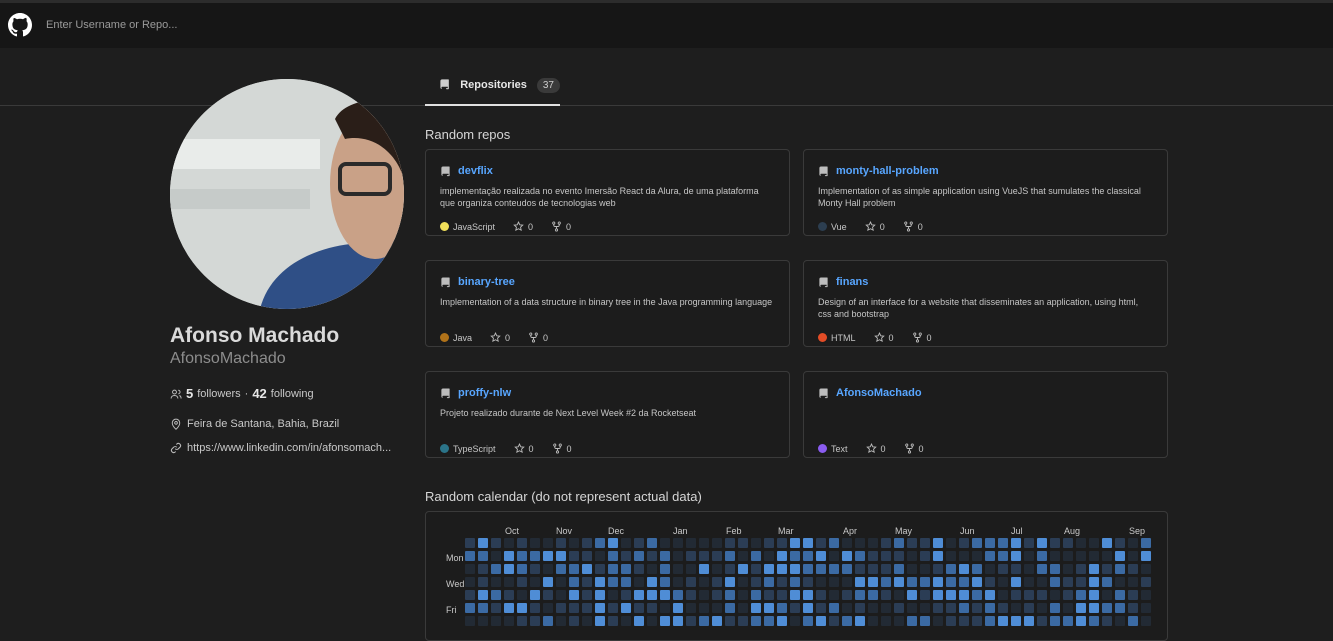 The width and height of the screenshot is (1333, 641). I want to click on repo-stars: 0, so click(508, 337).